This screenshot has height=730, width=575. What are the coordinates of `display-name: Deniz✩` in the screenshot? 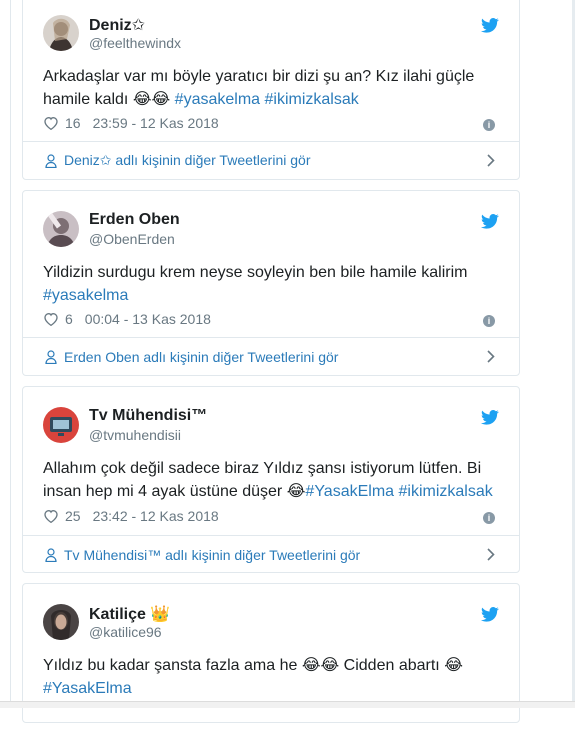 It's located at (117, 25).